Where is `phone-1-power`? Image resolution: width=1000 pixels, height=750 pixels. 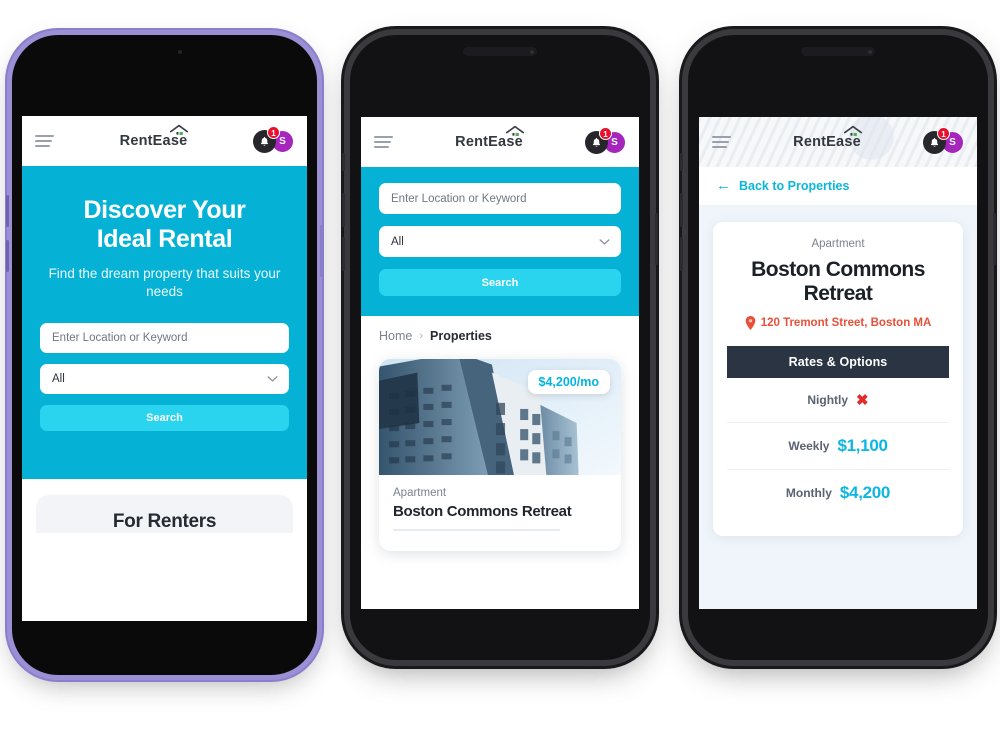 phone-1-power is located at coordinates (321, 251).